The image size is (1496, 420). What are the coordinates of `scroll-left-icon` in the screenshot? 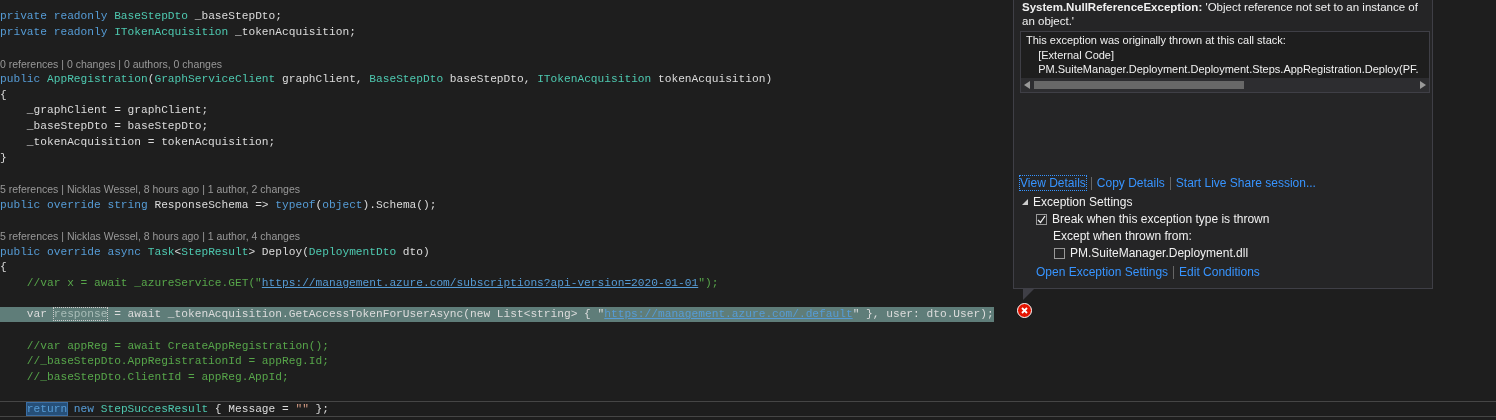 It's located at (1027, 85).